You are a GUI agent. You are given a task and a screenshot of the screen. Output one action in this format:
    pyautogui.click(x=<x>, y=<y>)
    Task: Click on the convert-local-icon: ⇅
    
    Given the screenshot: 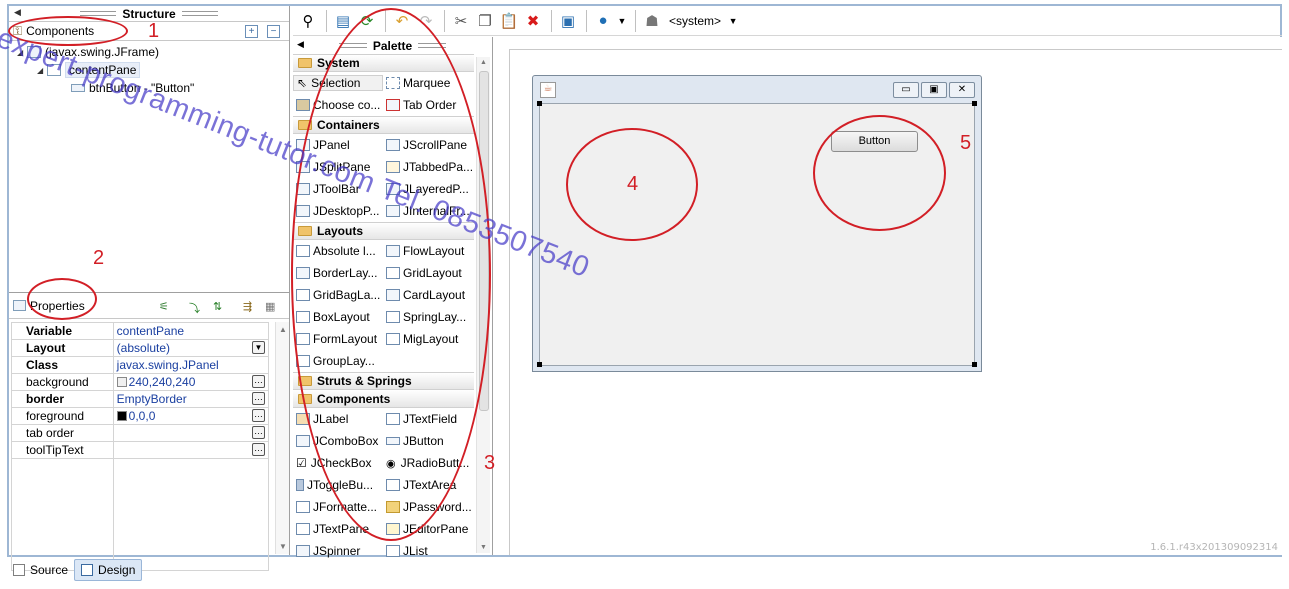 What is the action you would take?
    pyautogui.click(x=217, y=306)
    